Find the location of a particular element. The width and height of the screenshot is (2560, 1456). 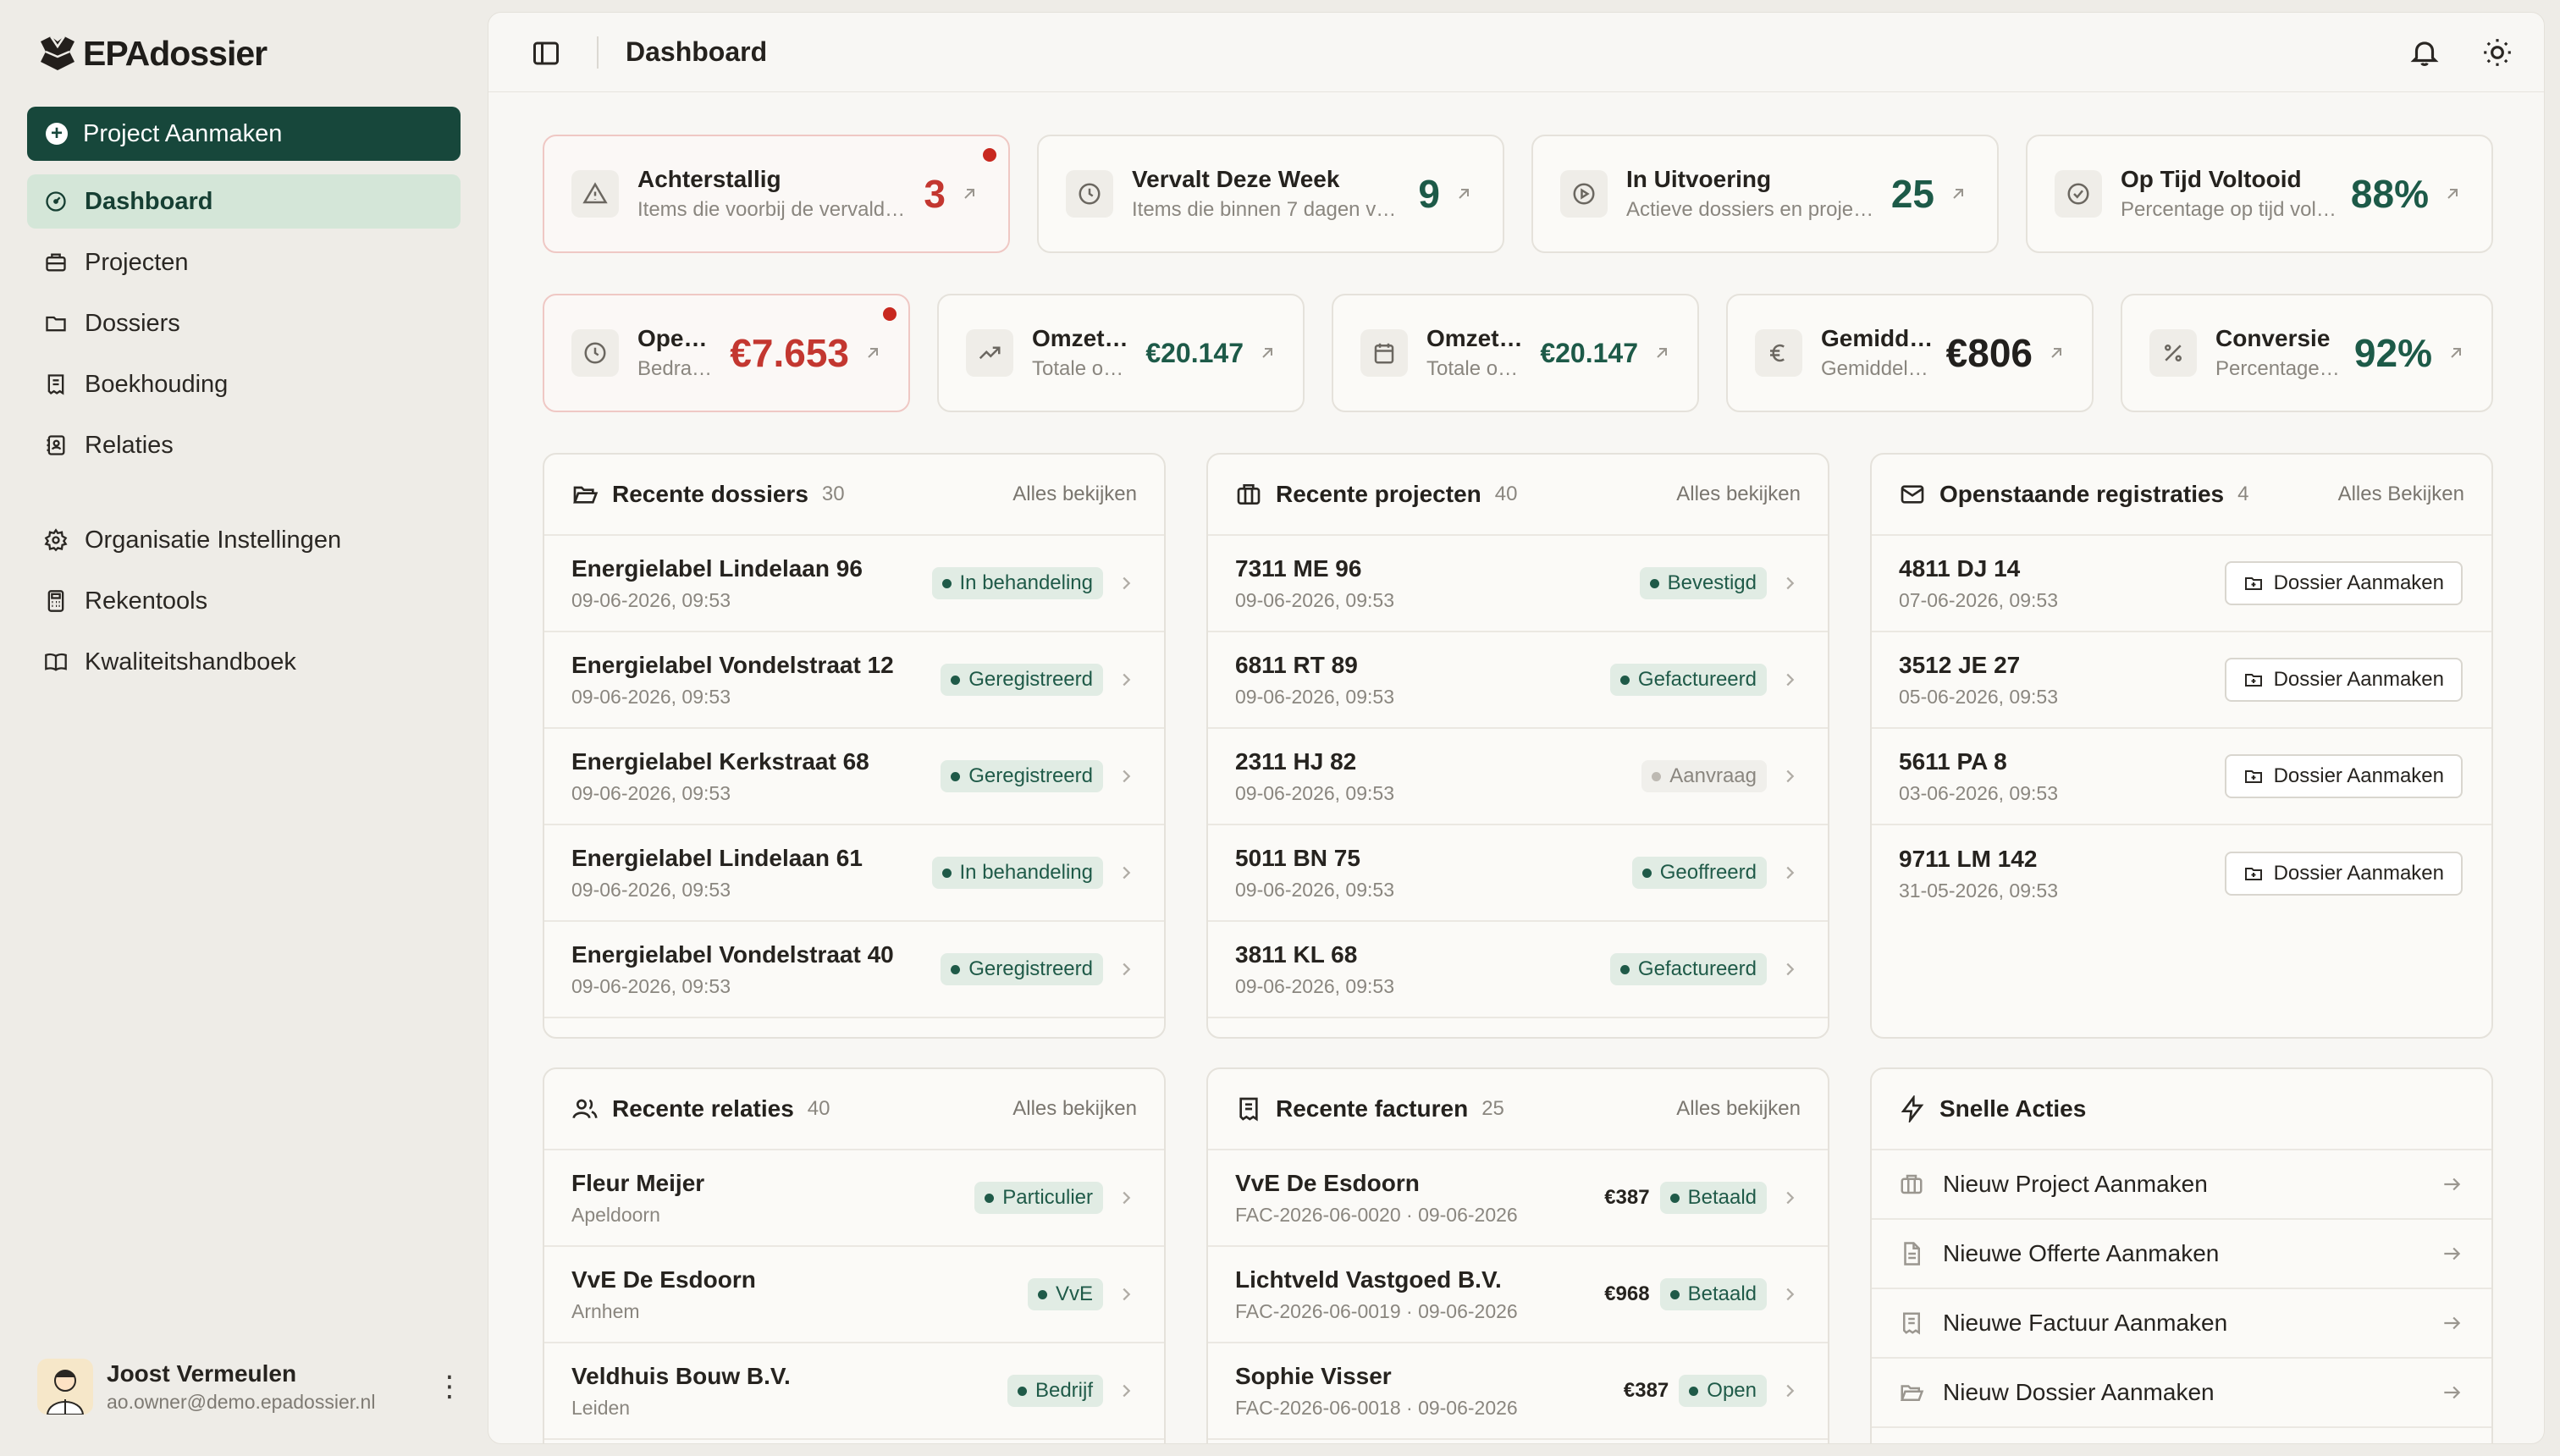

item-title: Energielabel Vondelstraat 12 is located at coordinates (732, 664).